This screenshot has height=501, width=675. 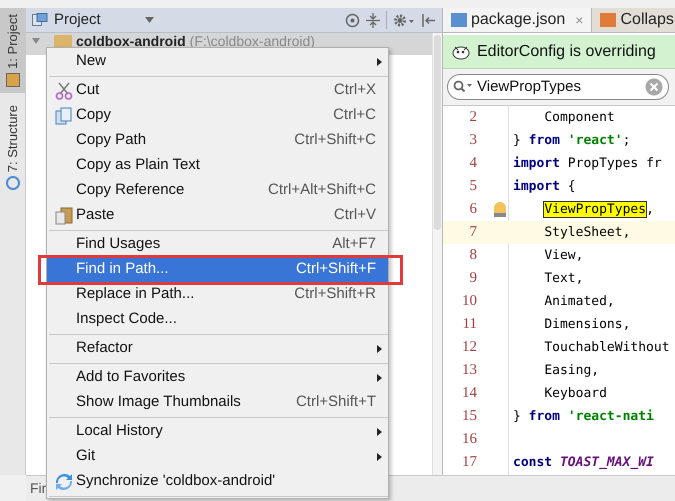 What do you see at coordinates (217, 269) in the screenshot?
I see `menu-item: Find in Path... Ctrl+Shift+F` at bounding box center [217, 269].